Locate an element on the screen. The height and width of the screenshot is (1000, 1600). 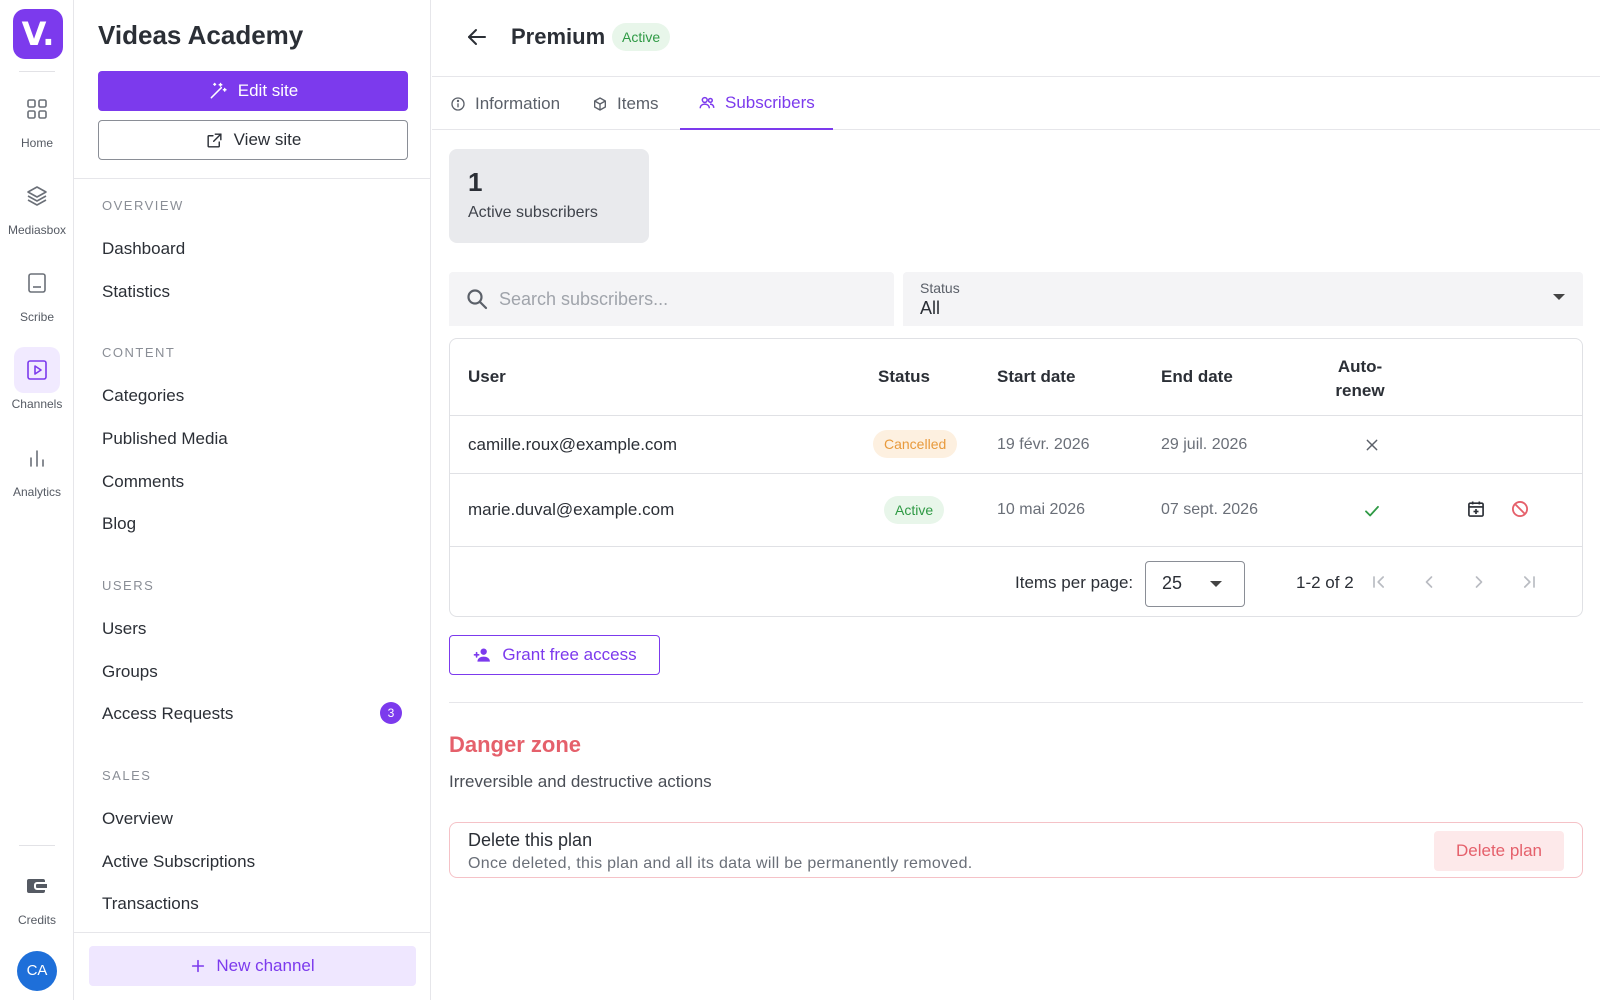
rail-item-credits: Credits is located at coordinates (37, 895).